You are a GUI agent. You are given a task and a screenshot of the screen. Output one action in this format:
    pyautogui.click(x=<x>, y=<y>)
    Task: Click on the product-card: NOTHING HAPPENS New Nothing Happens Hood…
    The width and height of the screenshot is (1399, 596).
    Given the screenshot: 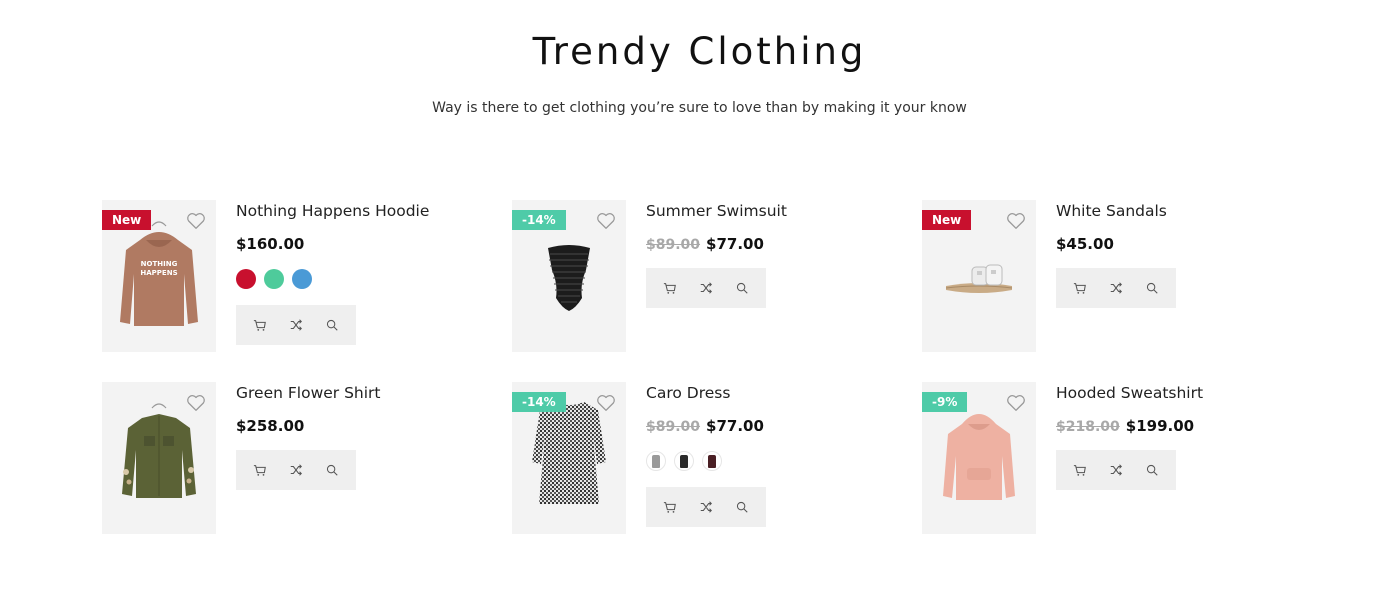 What is the action you would take?
    pyautogui.click(x=292, y=280)
    